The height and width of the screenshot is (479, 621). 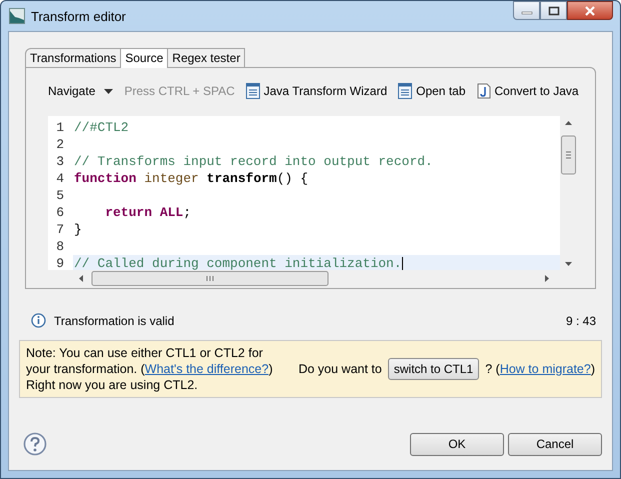 I want to click on dialog-button: OK, so click(x=457, y=444).